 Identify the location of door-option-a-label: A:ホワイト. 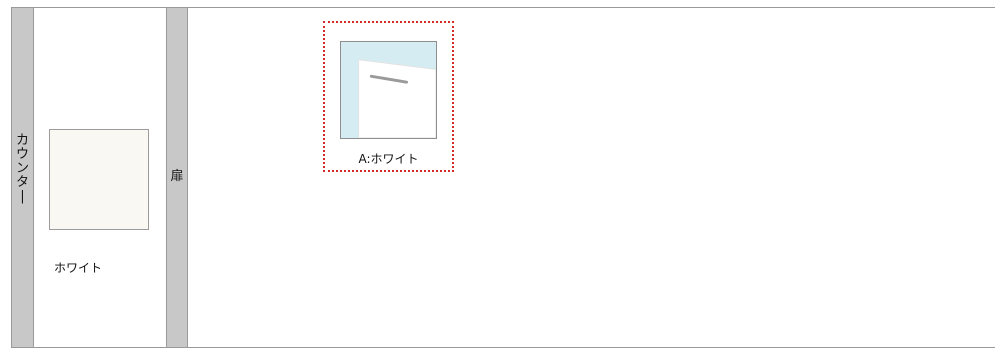
(388, 159).